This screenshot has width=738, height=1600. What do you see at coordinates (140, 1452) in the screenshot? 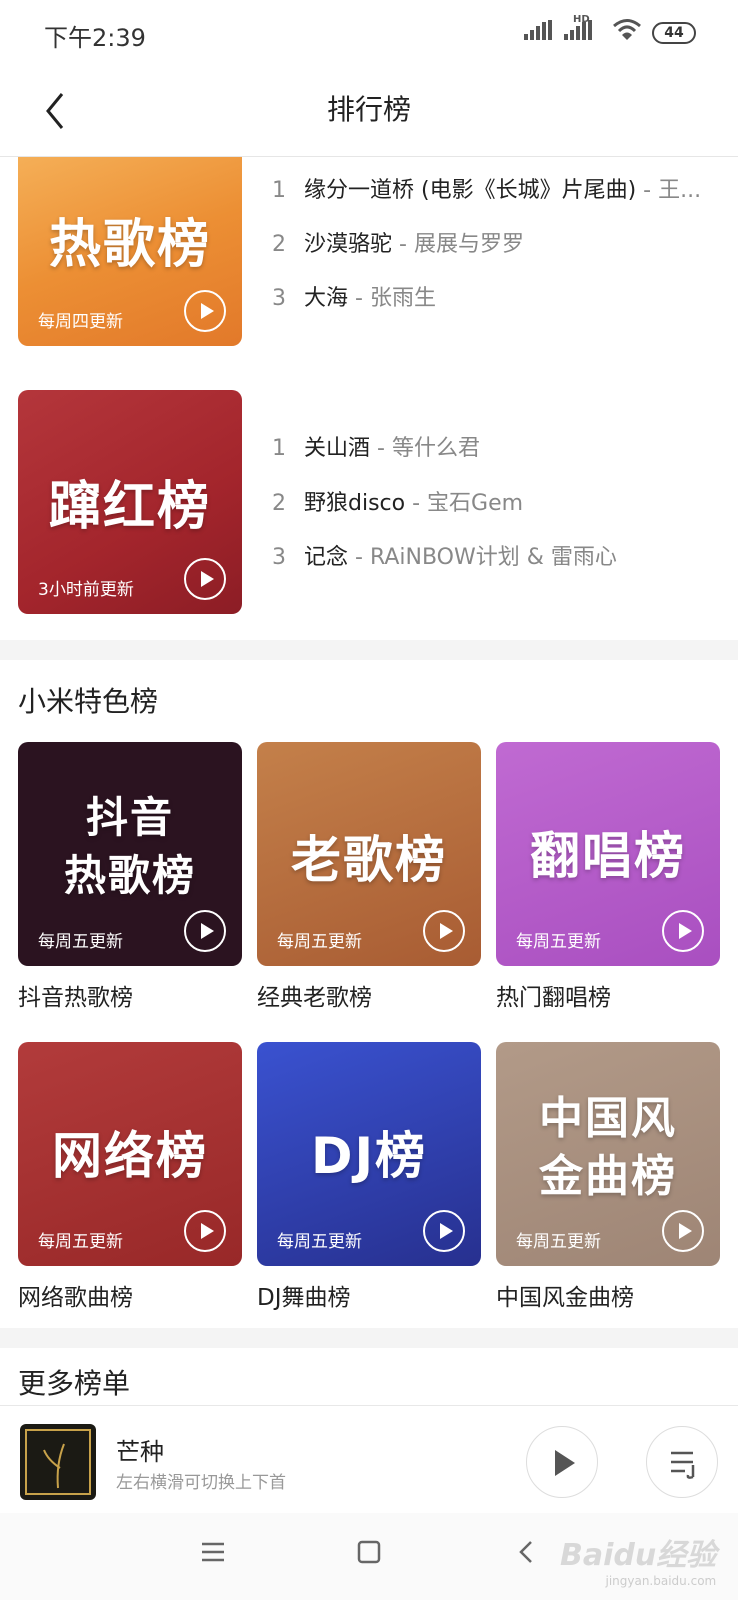
I see `song-name: 芒种` at bounding box center [140, 1452].